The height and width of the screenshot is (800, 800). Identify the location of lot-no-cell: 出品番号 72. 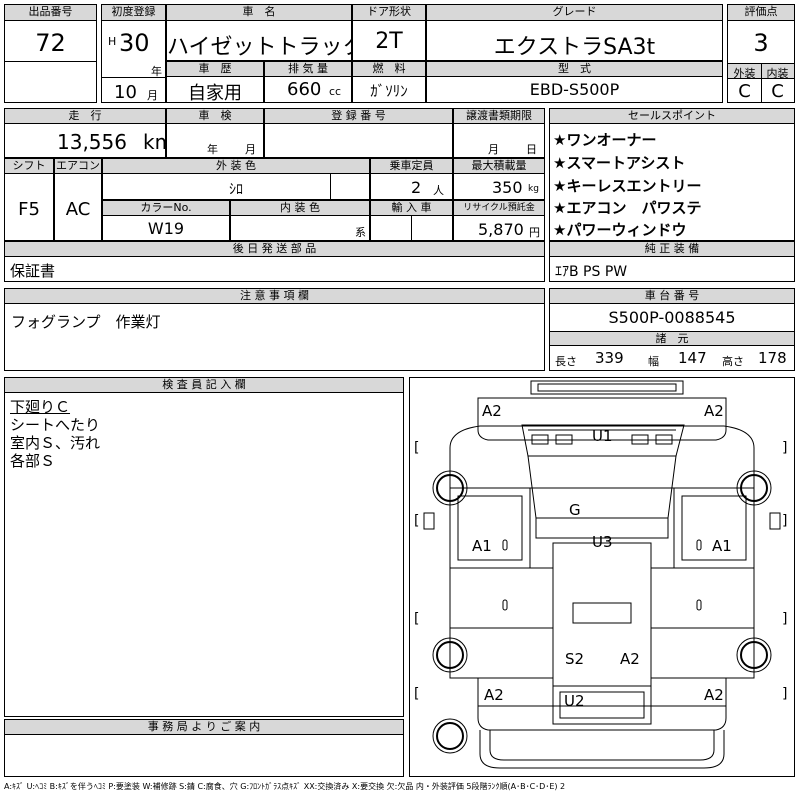
(50, 53).